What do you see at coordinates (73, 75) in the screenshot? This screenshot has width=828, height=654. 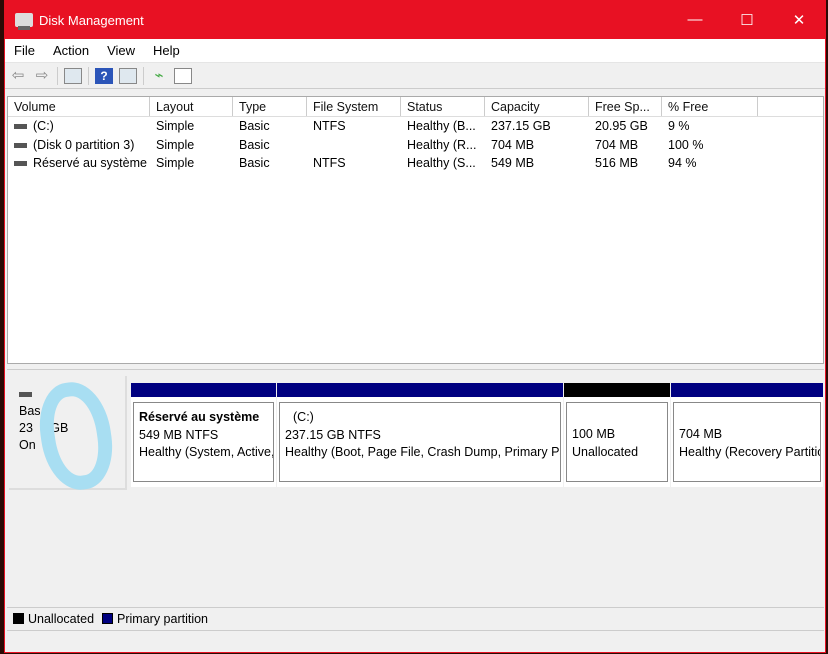 I see `show-hide-console-tree-icon` at bounding box center [73, 75].